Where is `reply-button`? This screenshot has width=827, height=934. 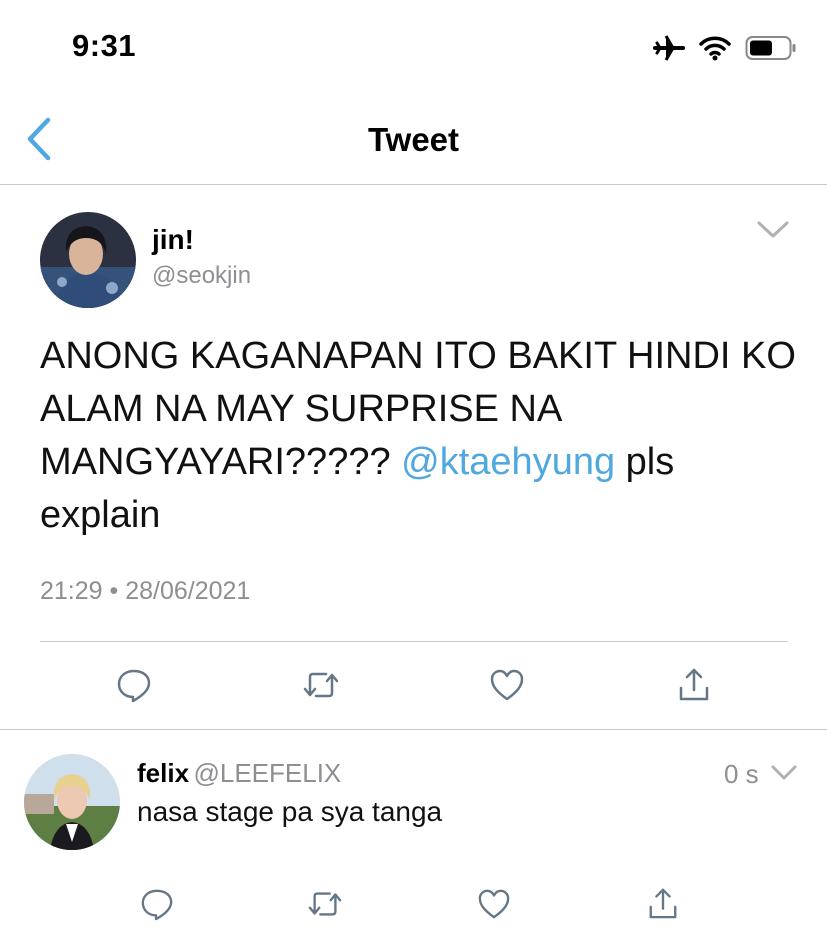
reply-button is located at coordinates (134, 685).